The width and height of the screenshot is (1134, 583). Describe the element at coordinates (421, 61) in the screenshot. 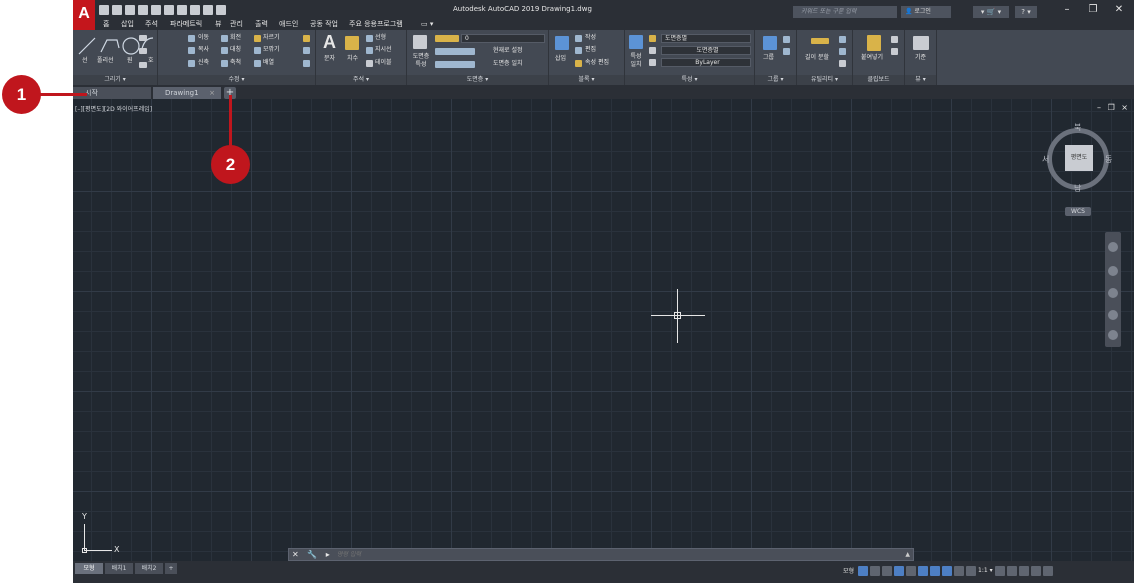

I see `tool-layer-properties: 도면층 특성` at that location.